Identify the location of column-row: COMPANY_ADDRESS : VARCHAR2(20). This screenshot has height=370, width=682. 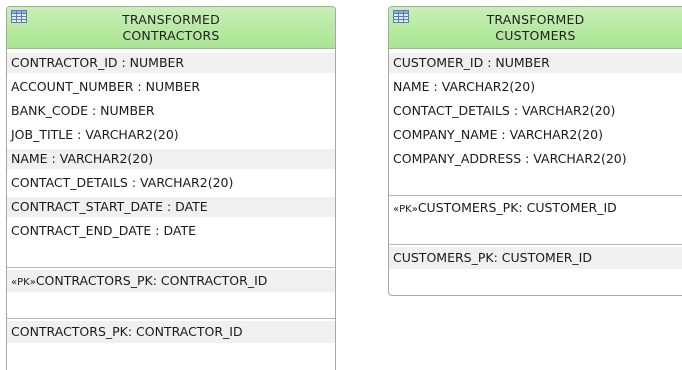
(535, 159).